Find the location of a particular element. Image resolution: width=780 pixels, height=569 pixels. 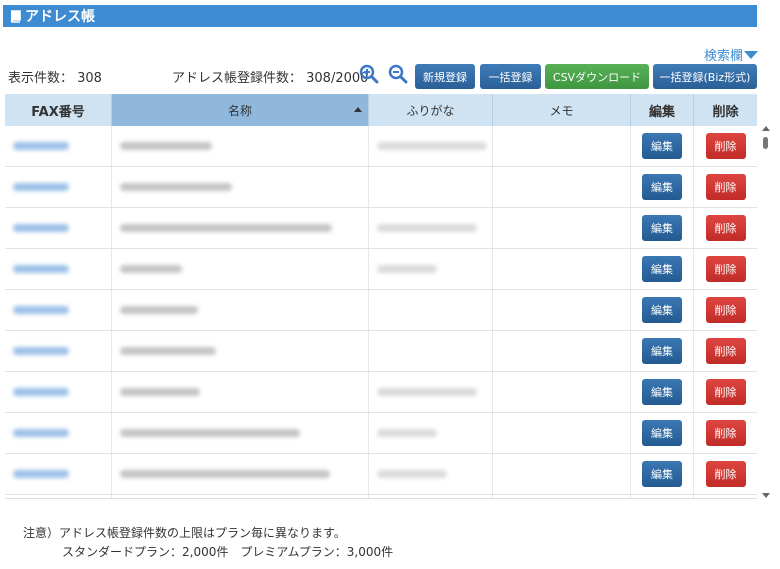

table-scrollbar is located at coordinates (766, 312).